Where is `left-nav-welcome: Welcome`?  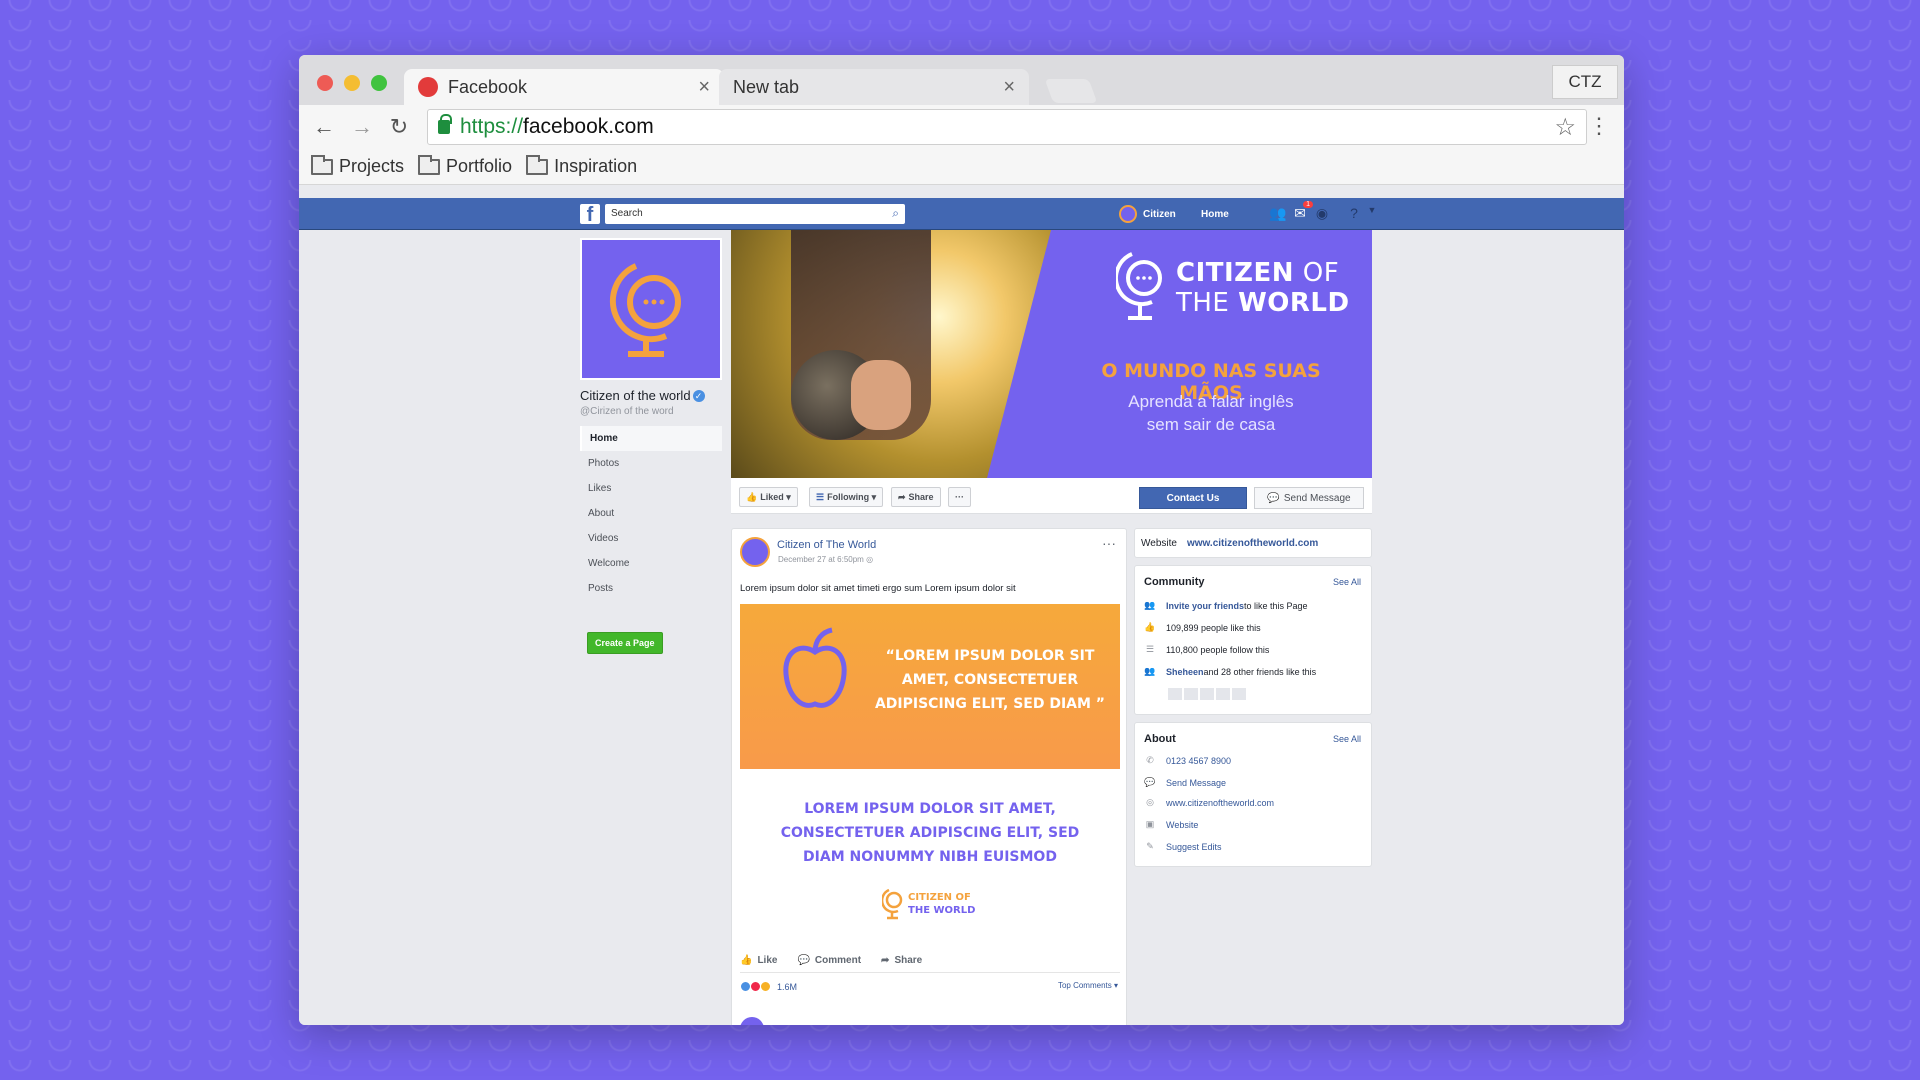 left-nav-welcome: Welcome is located at coordinates (651, 563).